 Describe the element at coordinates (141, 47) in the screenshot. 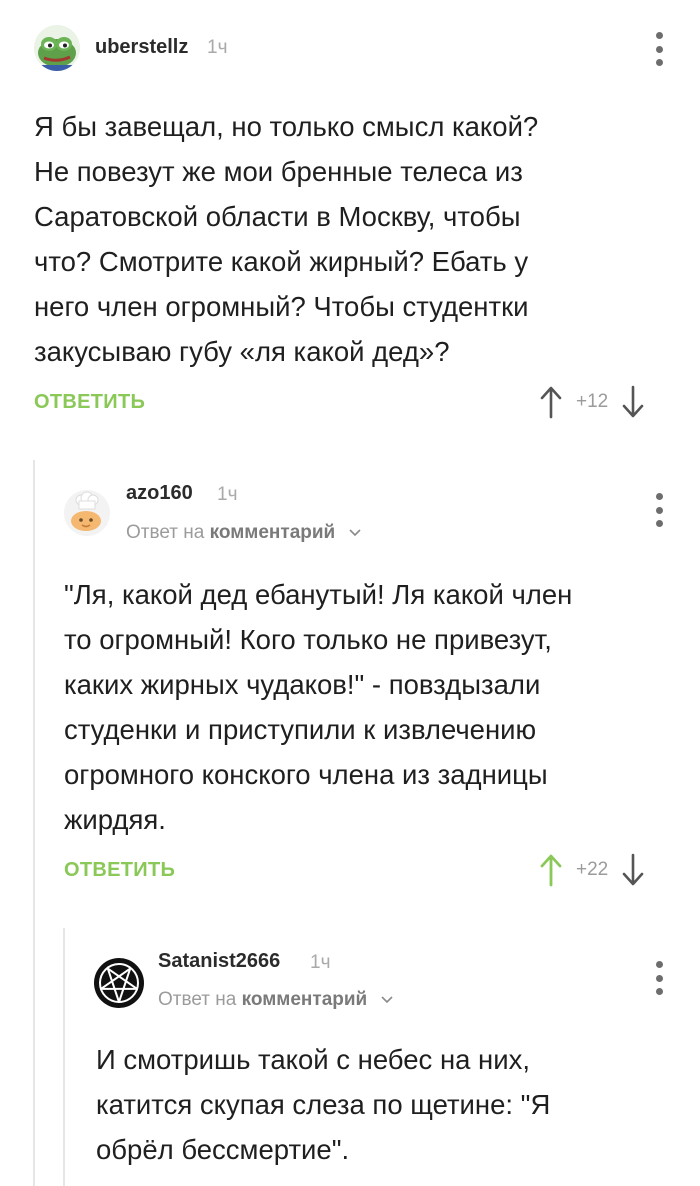

I see `comment-username: uberstellz` at that location.